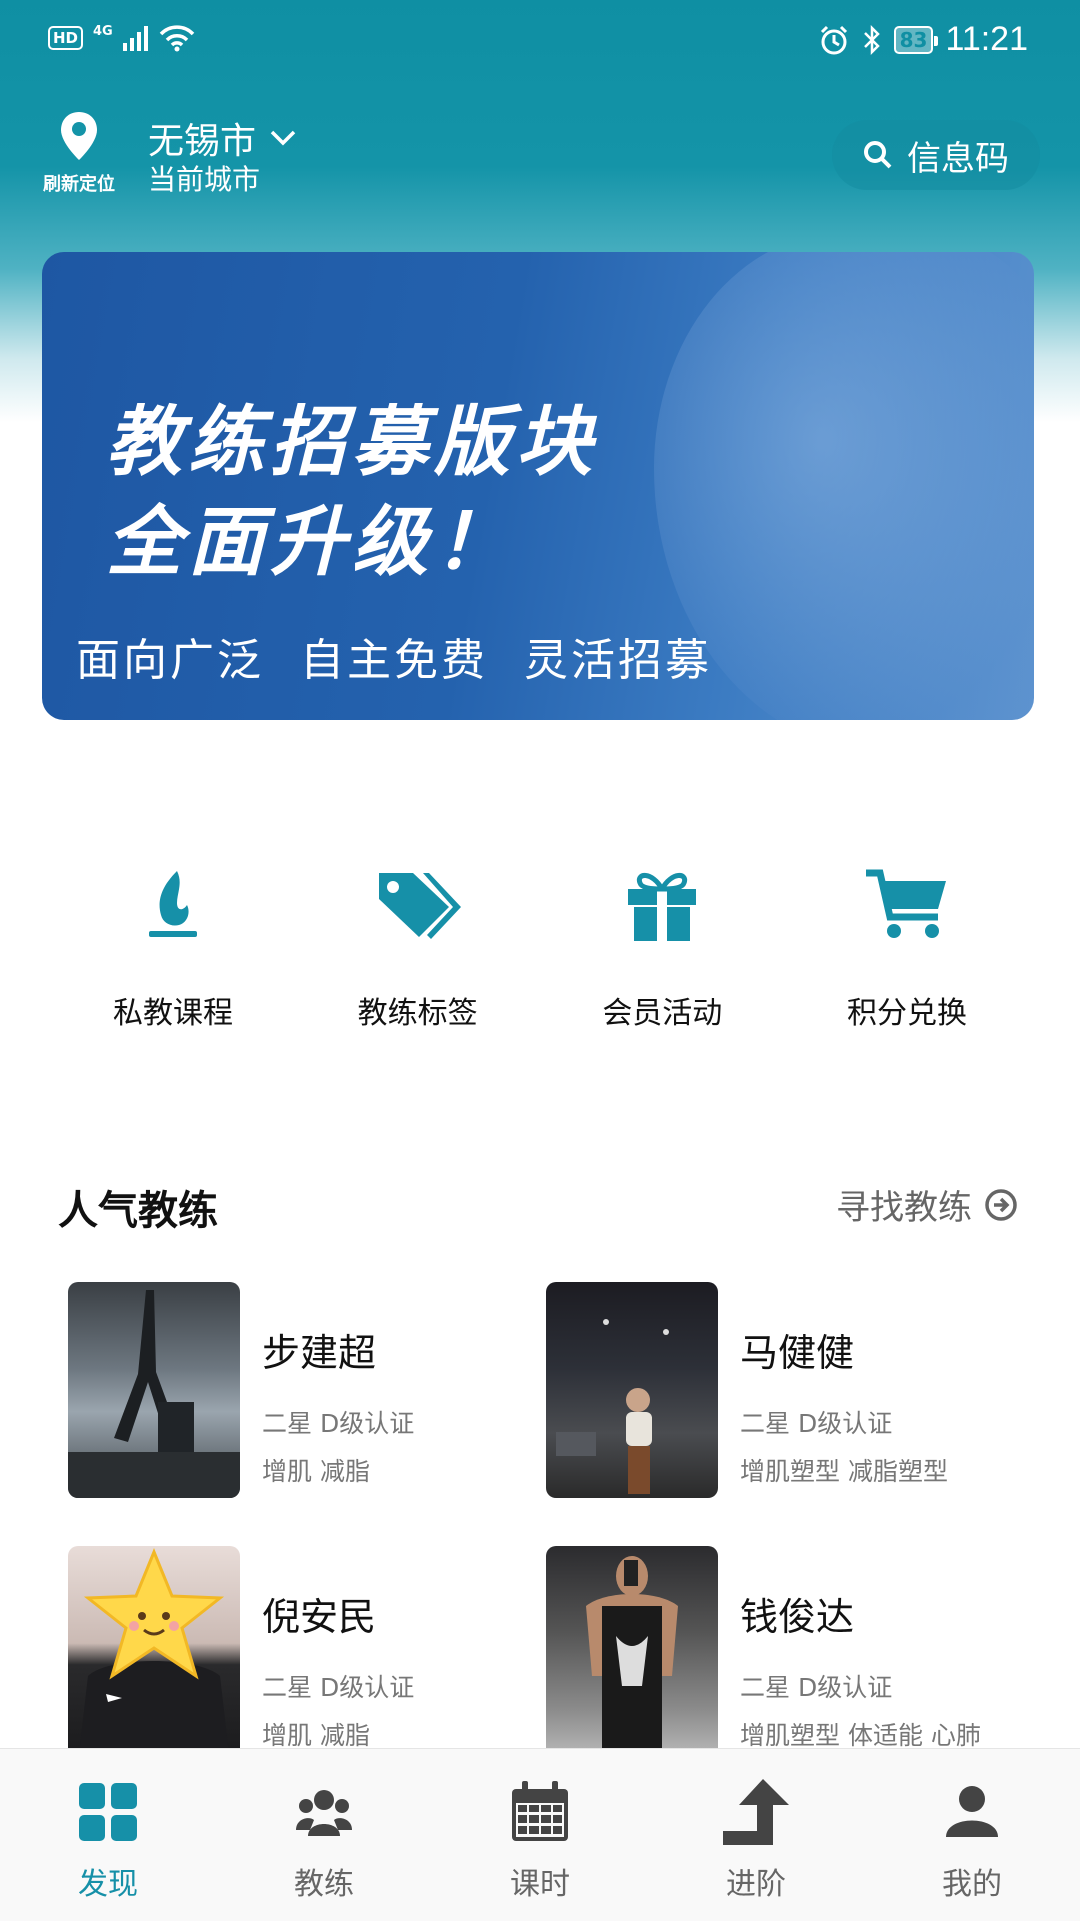  I want to click on calendar-icon, so click(540, 1811).